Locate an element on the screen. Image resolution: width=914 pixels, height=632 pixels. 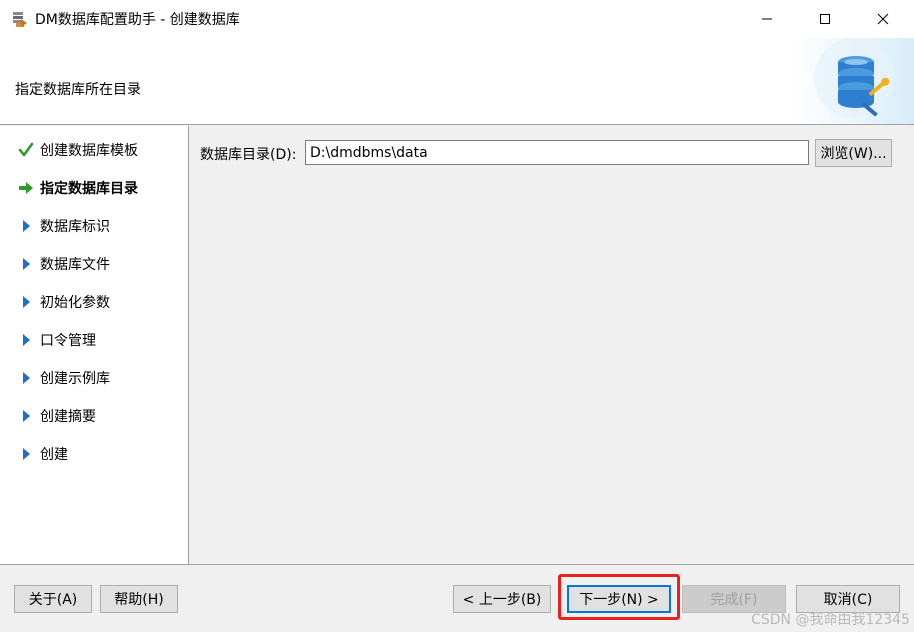
minimize-icon is located at coordinates (767, 19).